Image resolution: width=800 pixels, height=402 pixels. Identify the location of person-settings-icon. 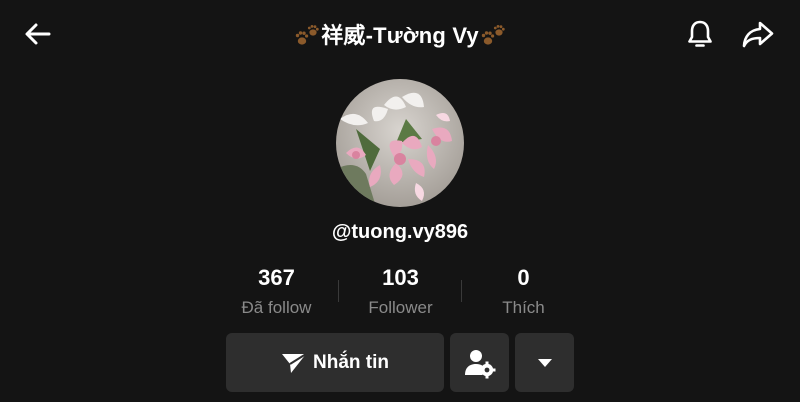
(479, 363).